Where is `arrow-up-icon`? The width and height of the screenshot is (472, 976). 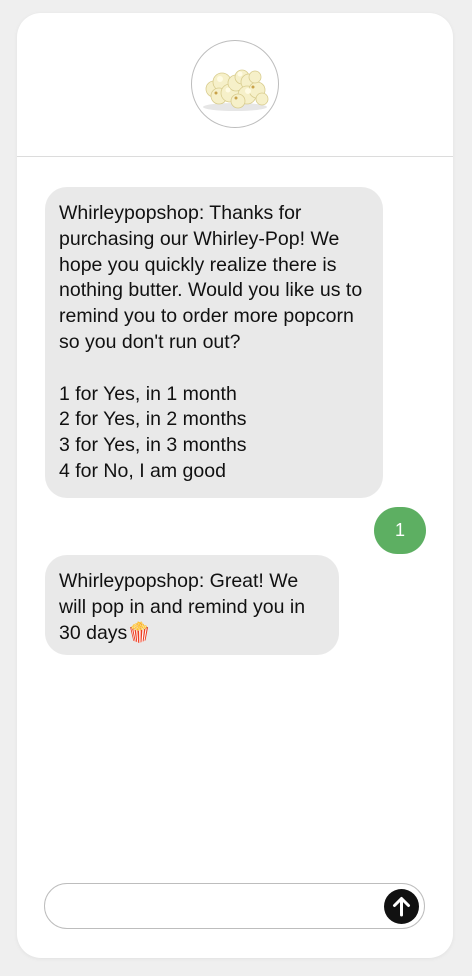
arrow-up-icon is located at coordinates (401, 907).